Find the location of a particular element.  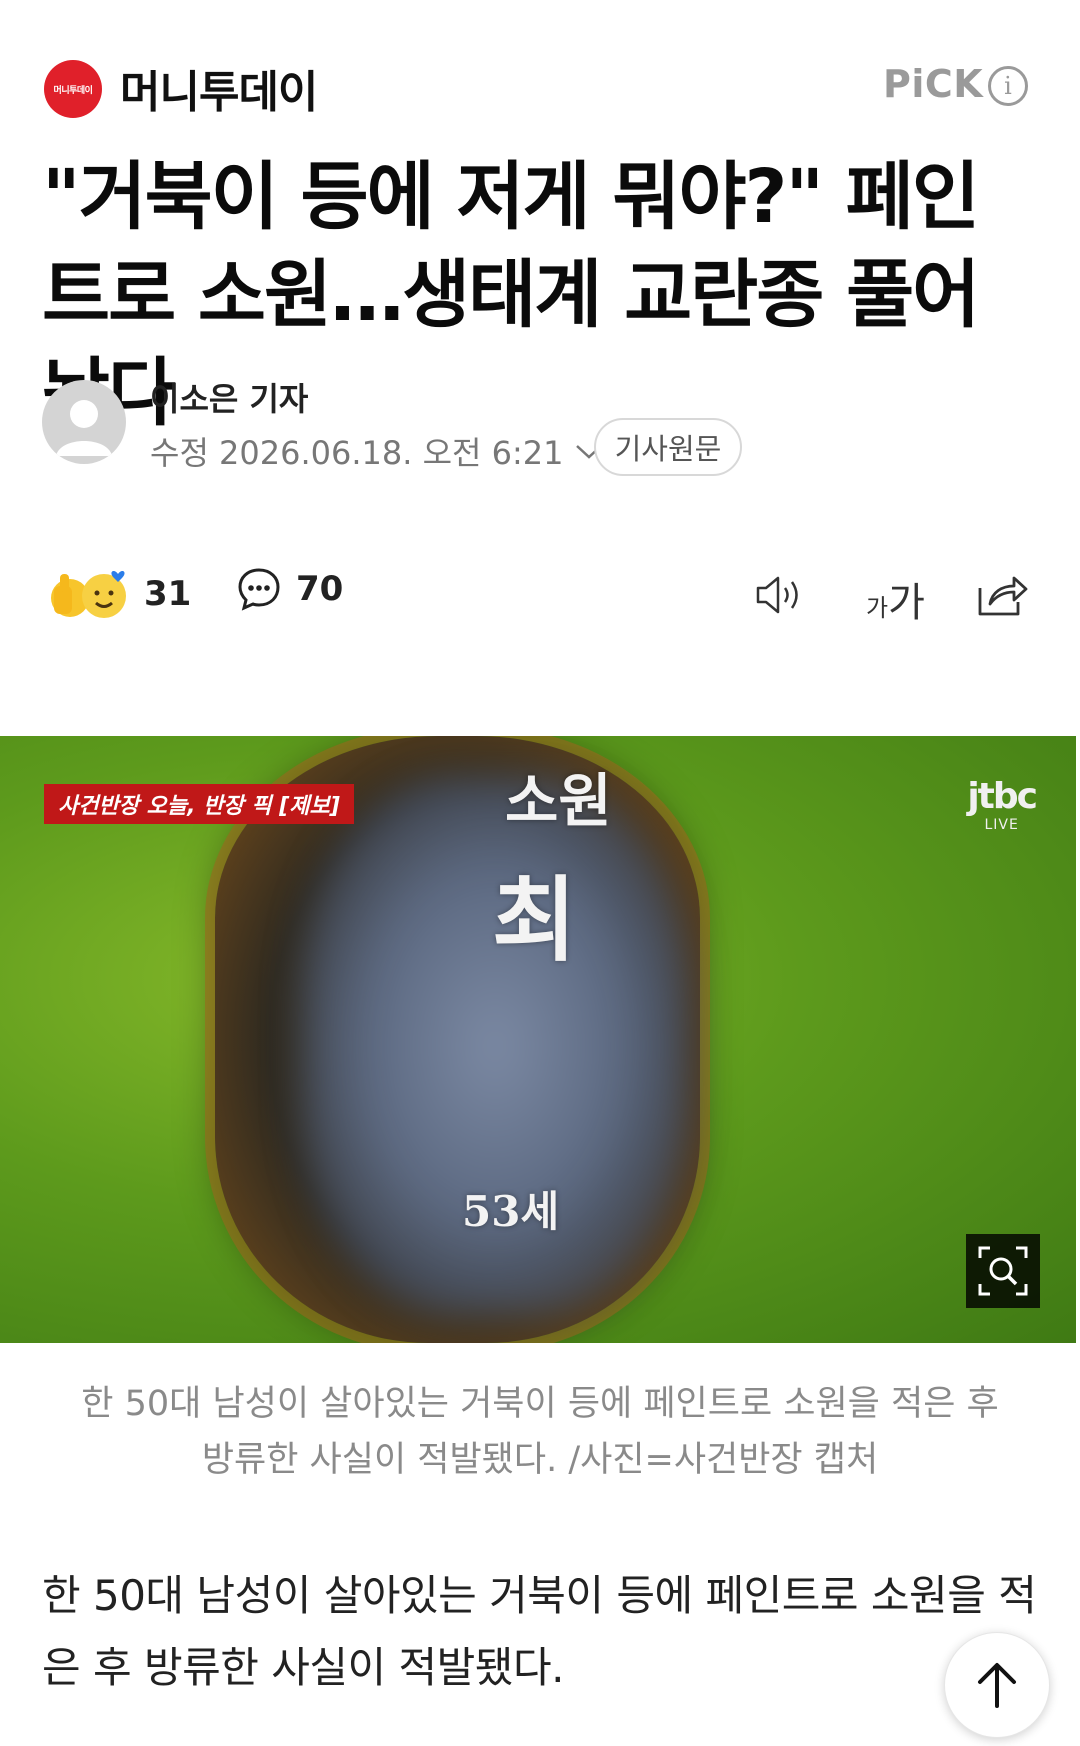

paint-text-top: 소원 is located at coordinates (558, 801).